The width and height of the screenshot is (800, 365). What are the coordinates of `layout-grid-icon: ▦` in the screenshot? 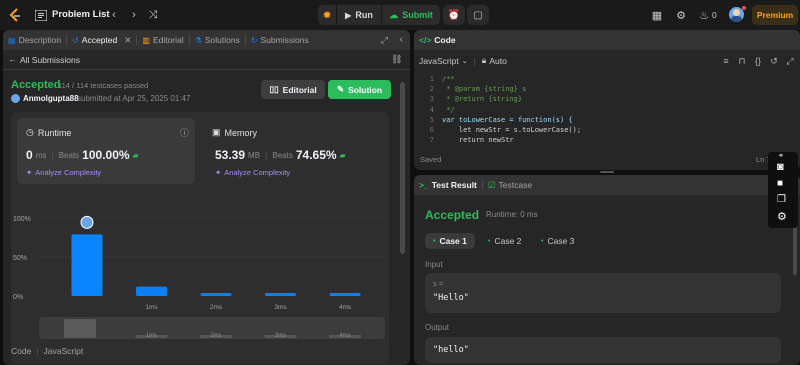 It's located at (657, 15).